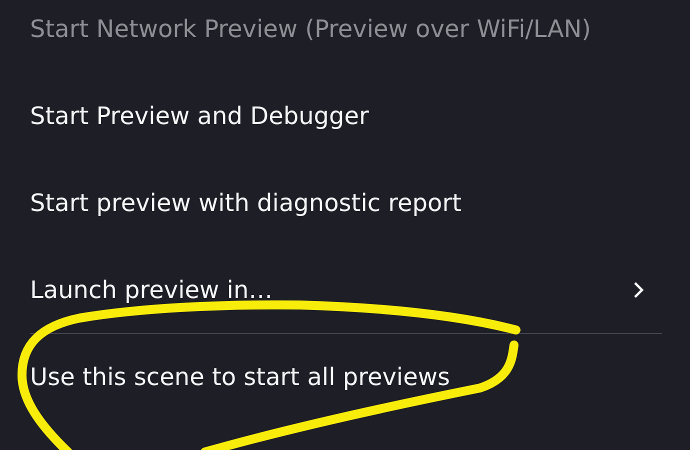  I want to click on menu-item-label: Use this scene to start all previews, so click(240, 377).